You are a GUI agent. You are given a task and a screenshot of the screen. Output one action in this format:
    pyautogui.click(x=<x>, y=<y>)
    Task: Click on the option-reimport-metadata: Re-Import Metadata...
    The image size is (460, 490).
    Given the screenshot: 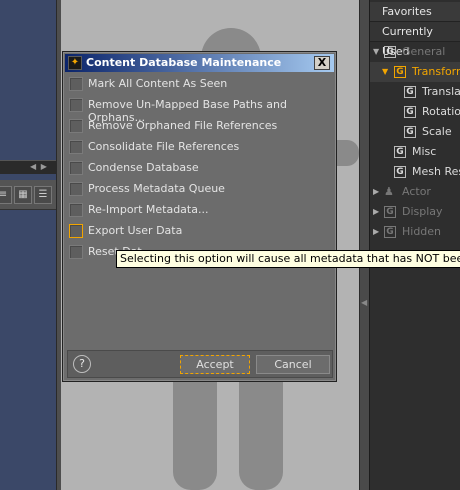 What is the action you would take?
    pyautogui.click(x=200, y=210)
    